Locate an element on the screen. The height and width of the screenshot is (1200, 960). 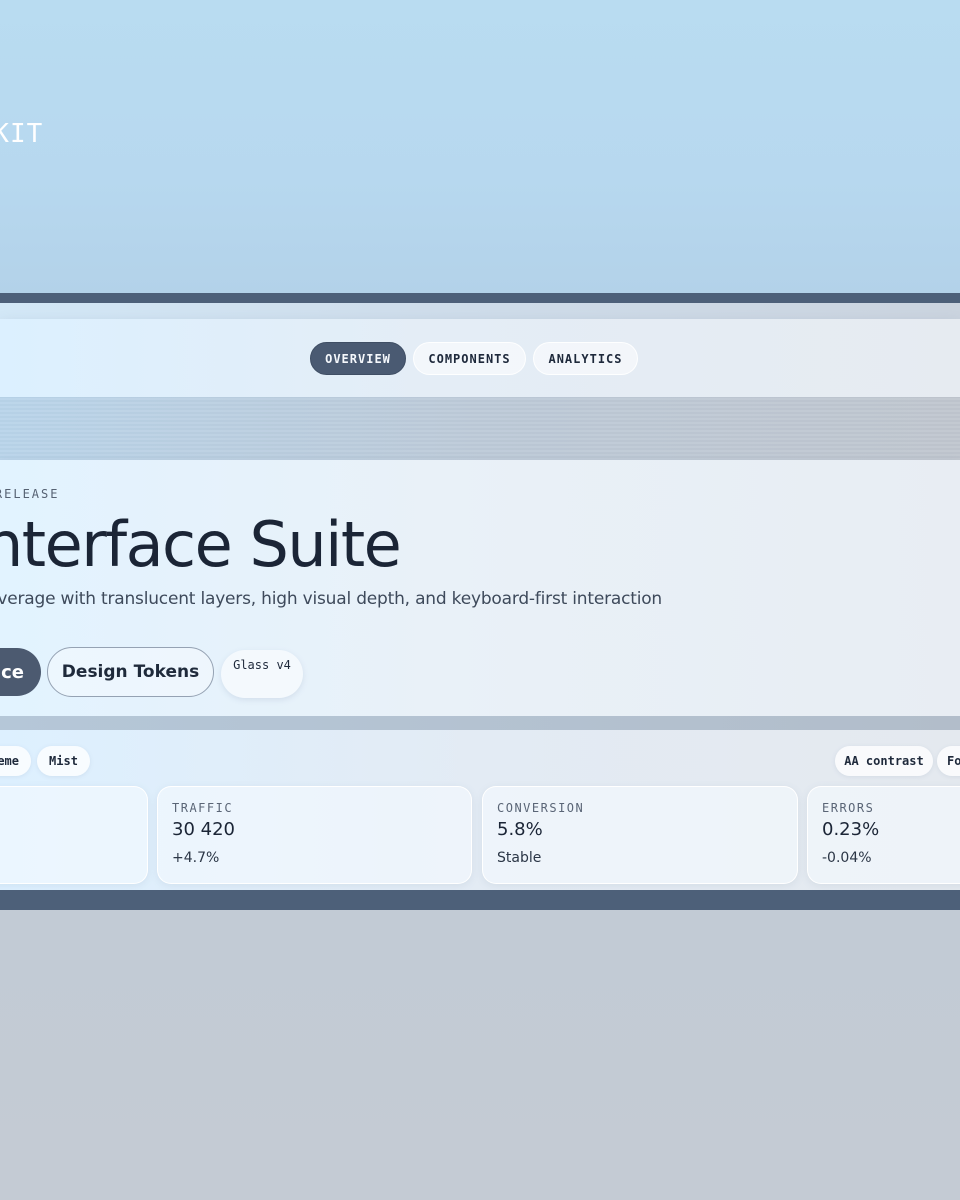
metric-card-partial is located at coordinates (74, 835).